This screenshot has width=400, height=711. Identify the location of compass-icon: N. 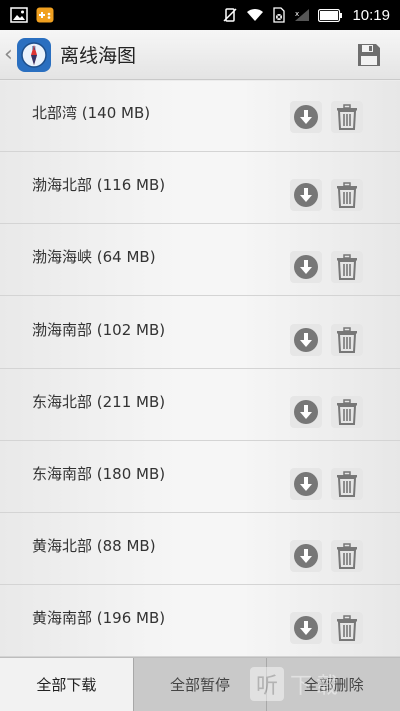
(34, 55).